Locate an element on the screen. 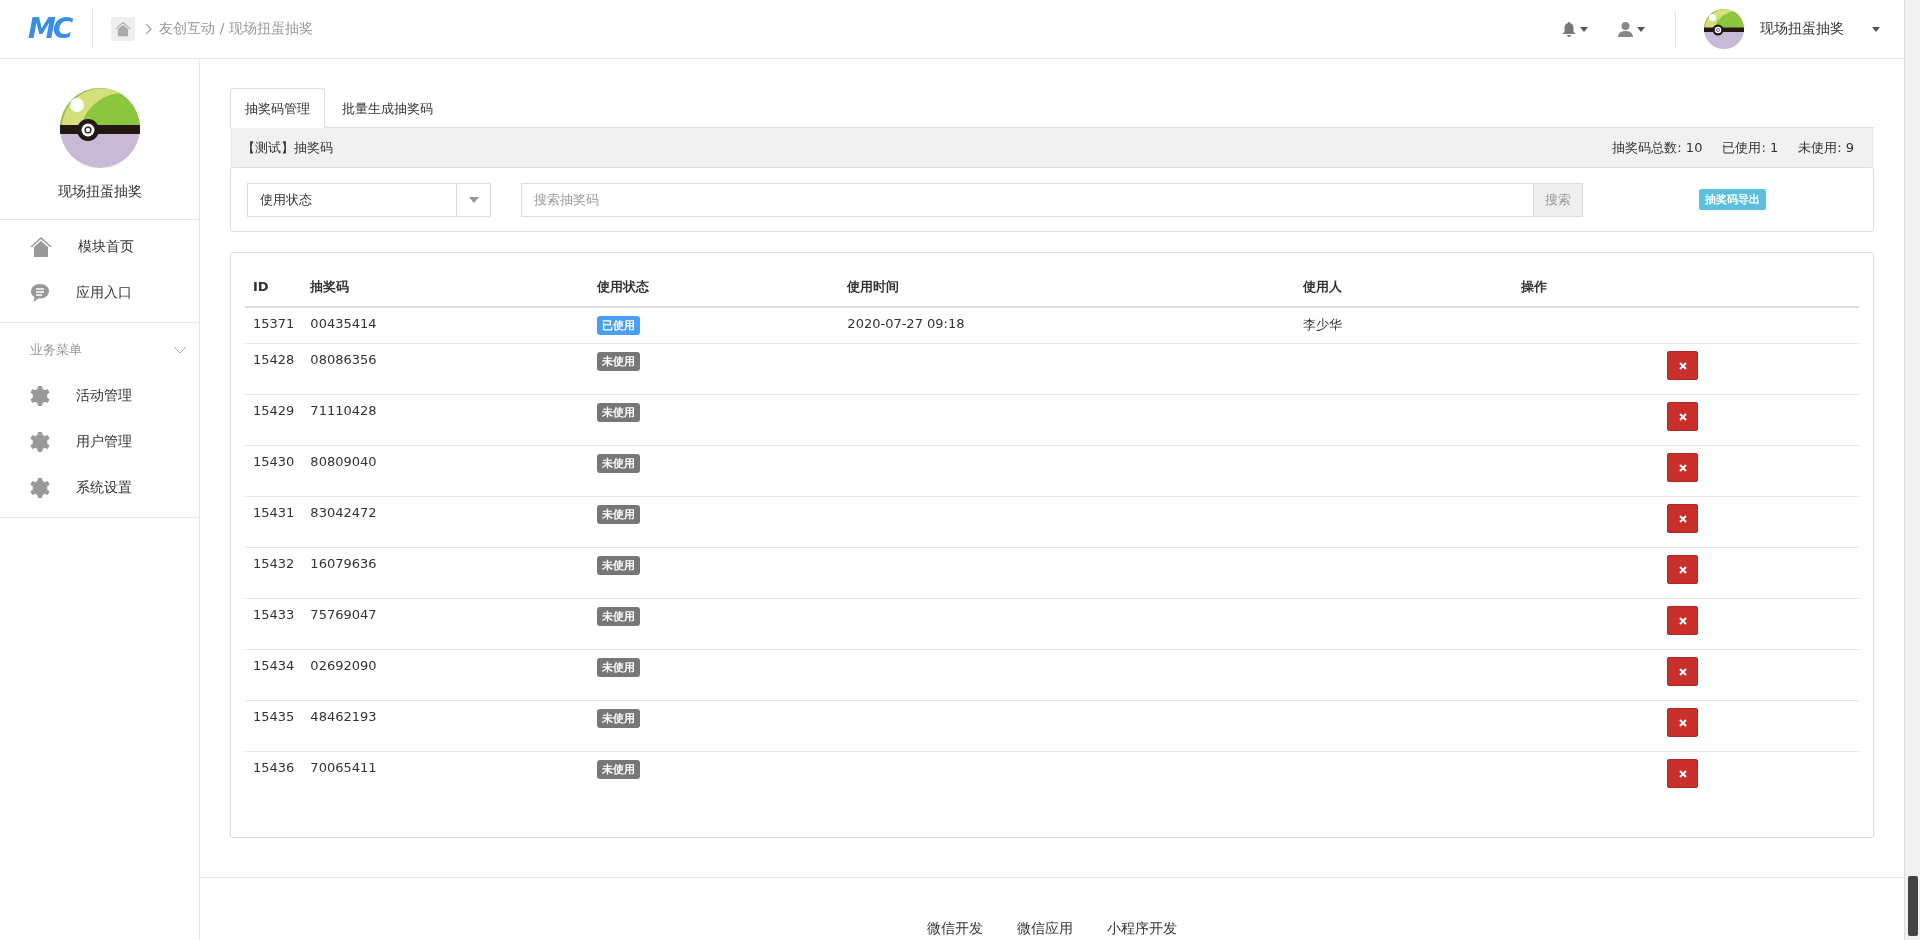 This screenshot has height=940, width=1920. table-cell: 15429 is located at coordinates (274, 410).